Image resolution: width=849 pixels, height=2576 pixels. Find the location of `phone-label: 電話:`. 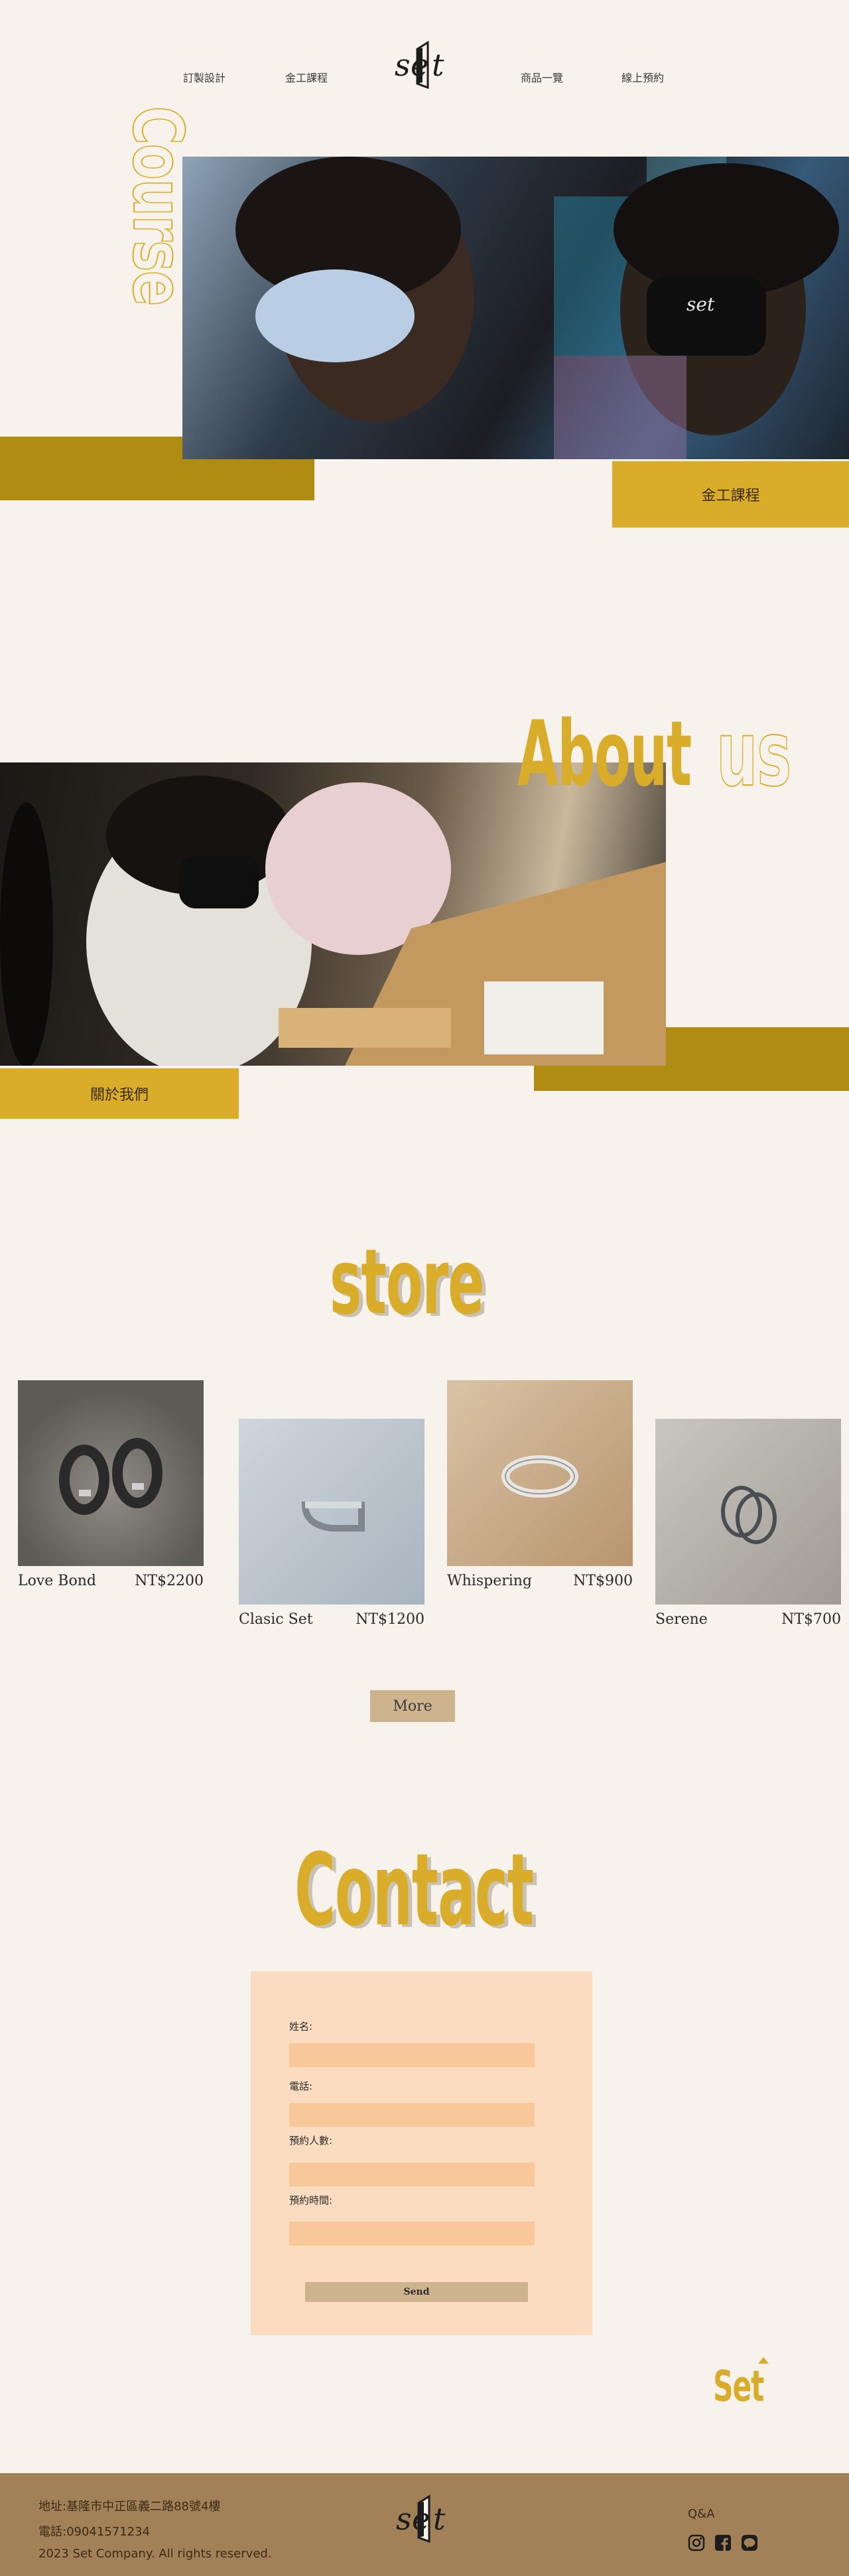

phone-label: 電話: is located at coordinates (301, 2086).